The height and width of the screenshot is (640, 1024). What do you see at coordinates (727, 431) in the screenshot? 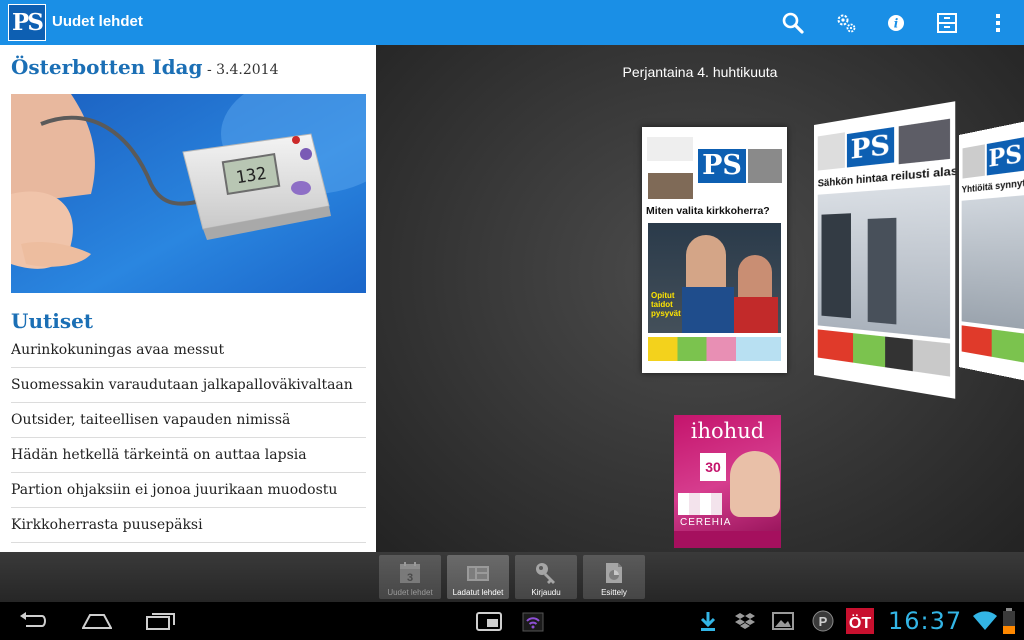
I see `ad-title: ihohud` at bounding box center [727, 431].